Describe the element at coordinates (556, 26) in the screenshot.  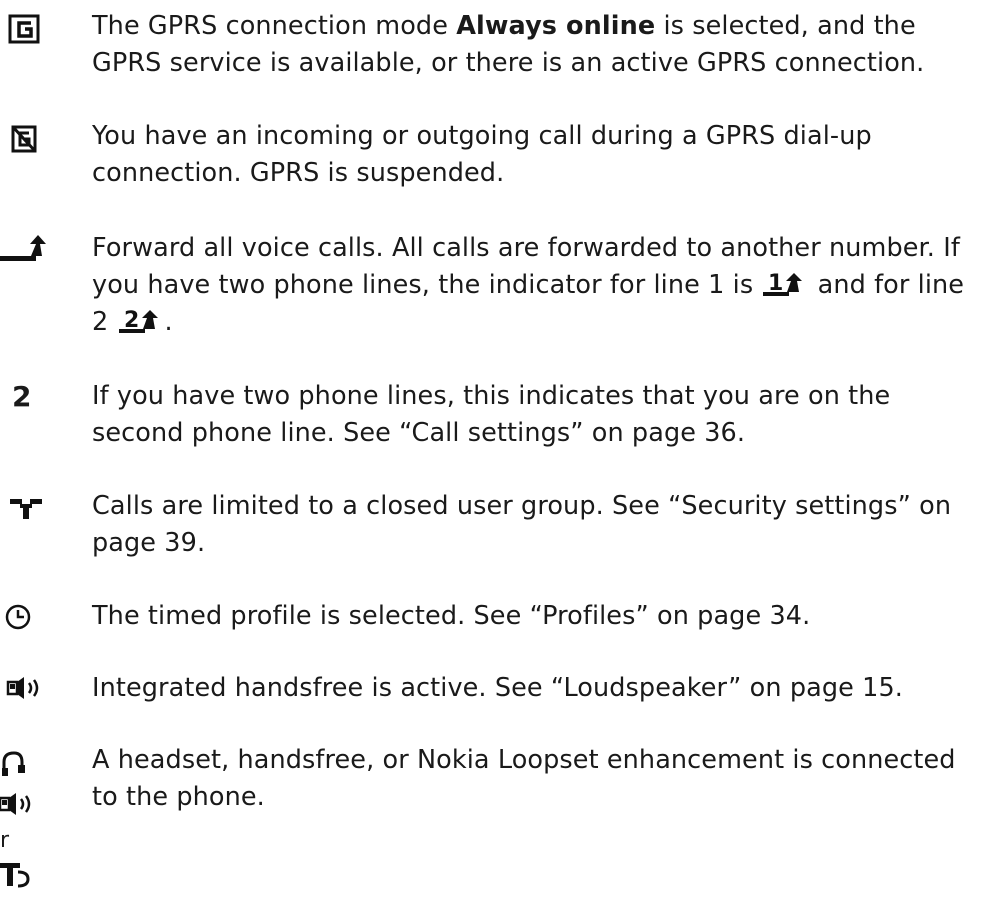
I see `always-online-term: Always online` at that location.